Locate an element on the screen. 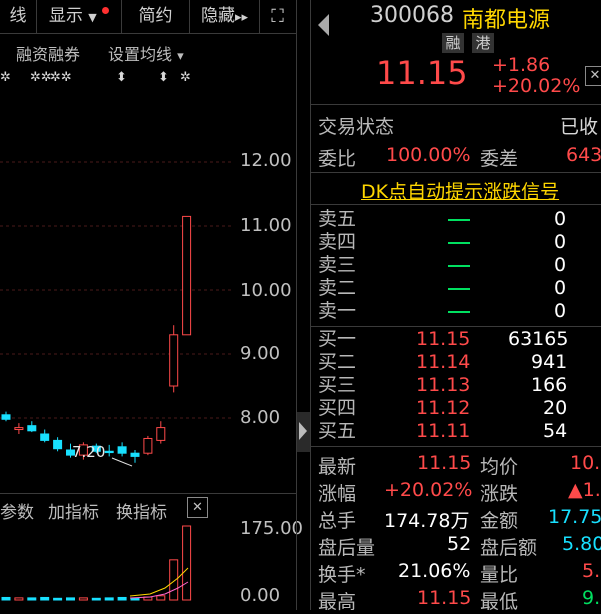 The image size is (601, 614). last-price: 11.15 is located at coordinates (422, 73).